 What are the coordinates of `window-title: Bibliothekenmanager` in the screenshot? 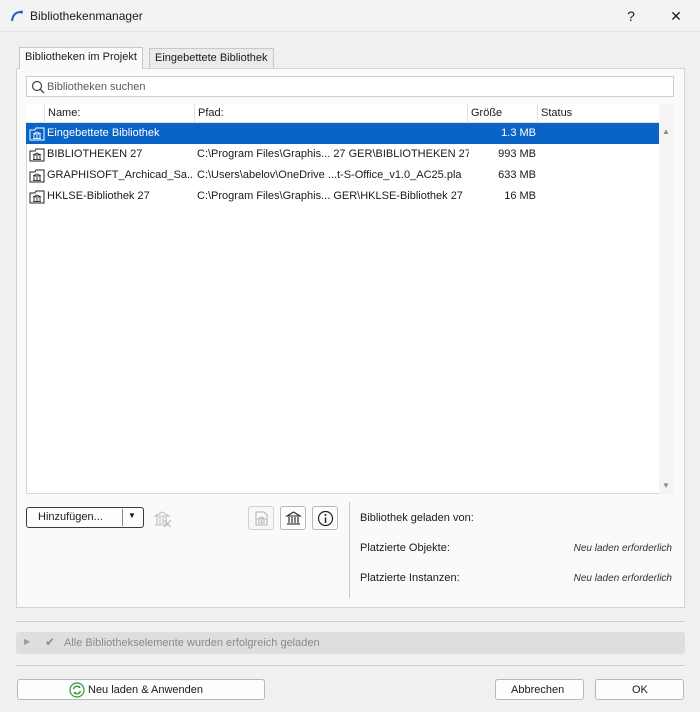 It's located at (86, 16).